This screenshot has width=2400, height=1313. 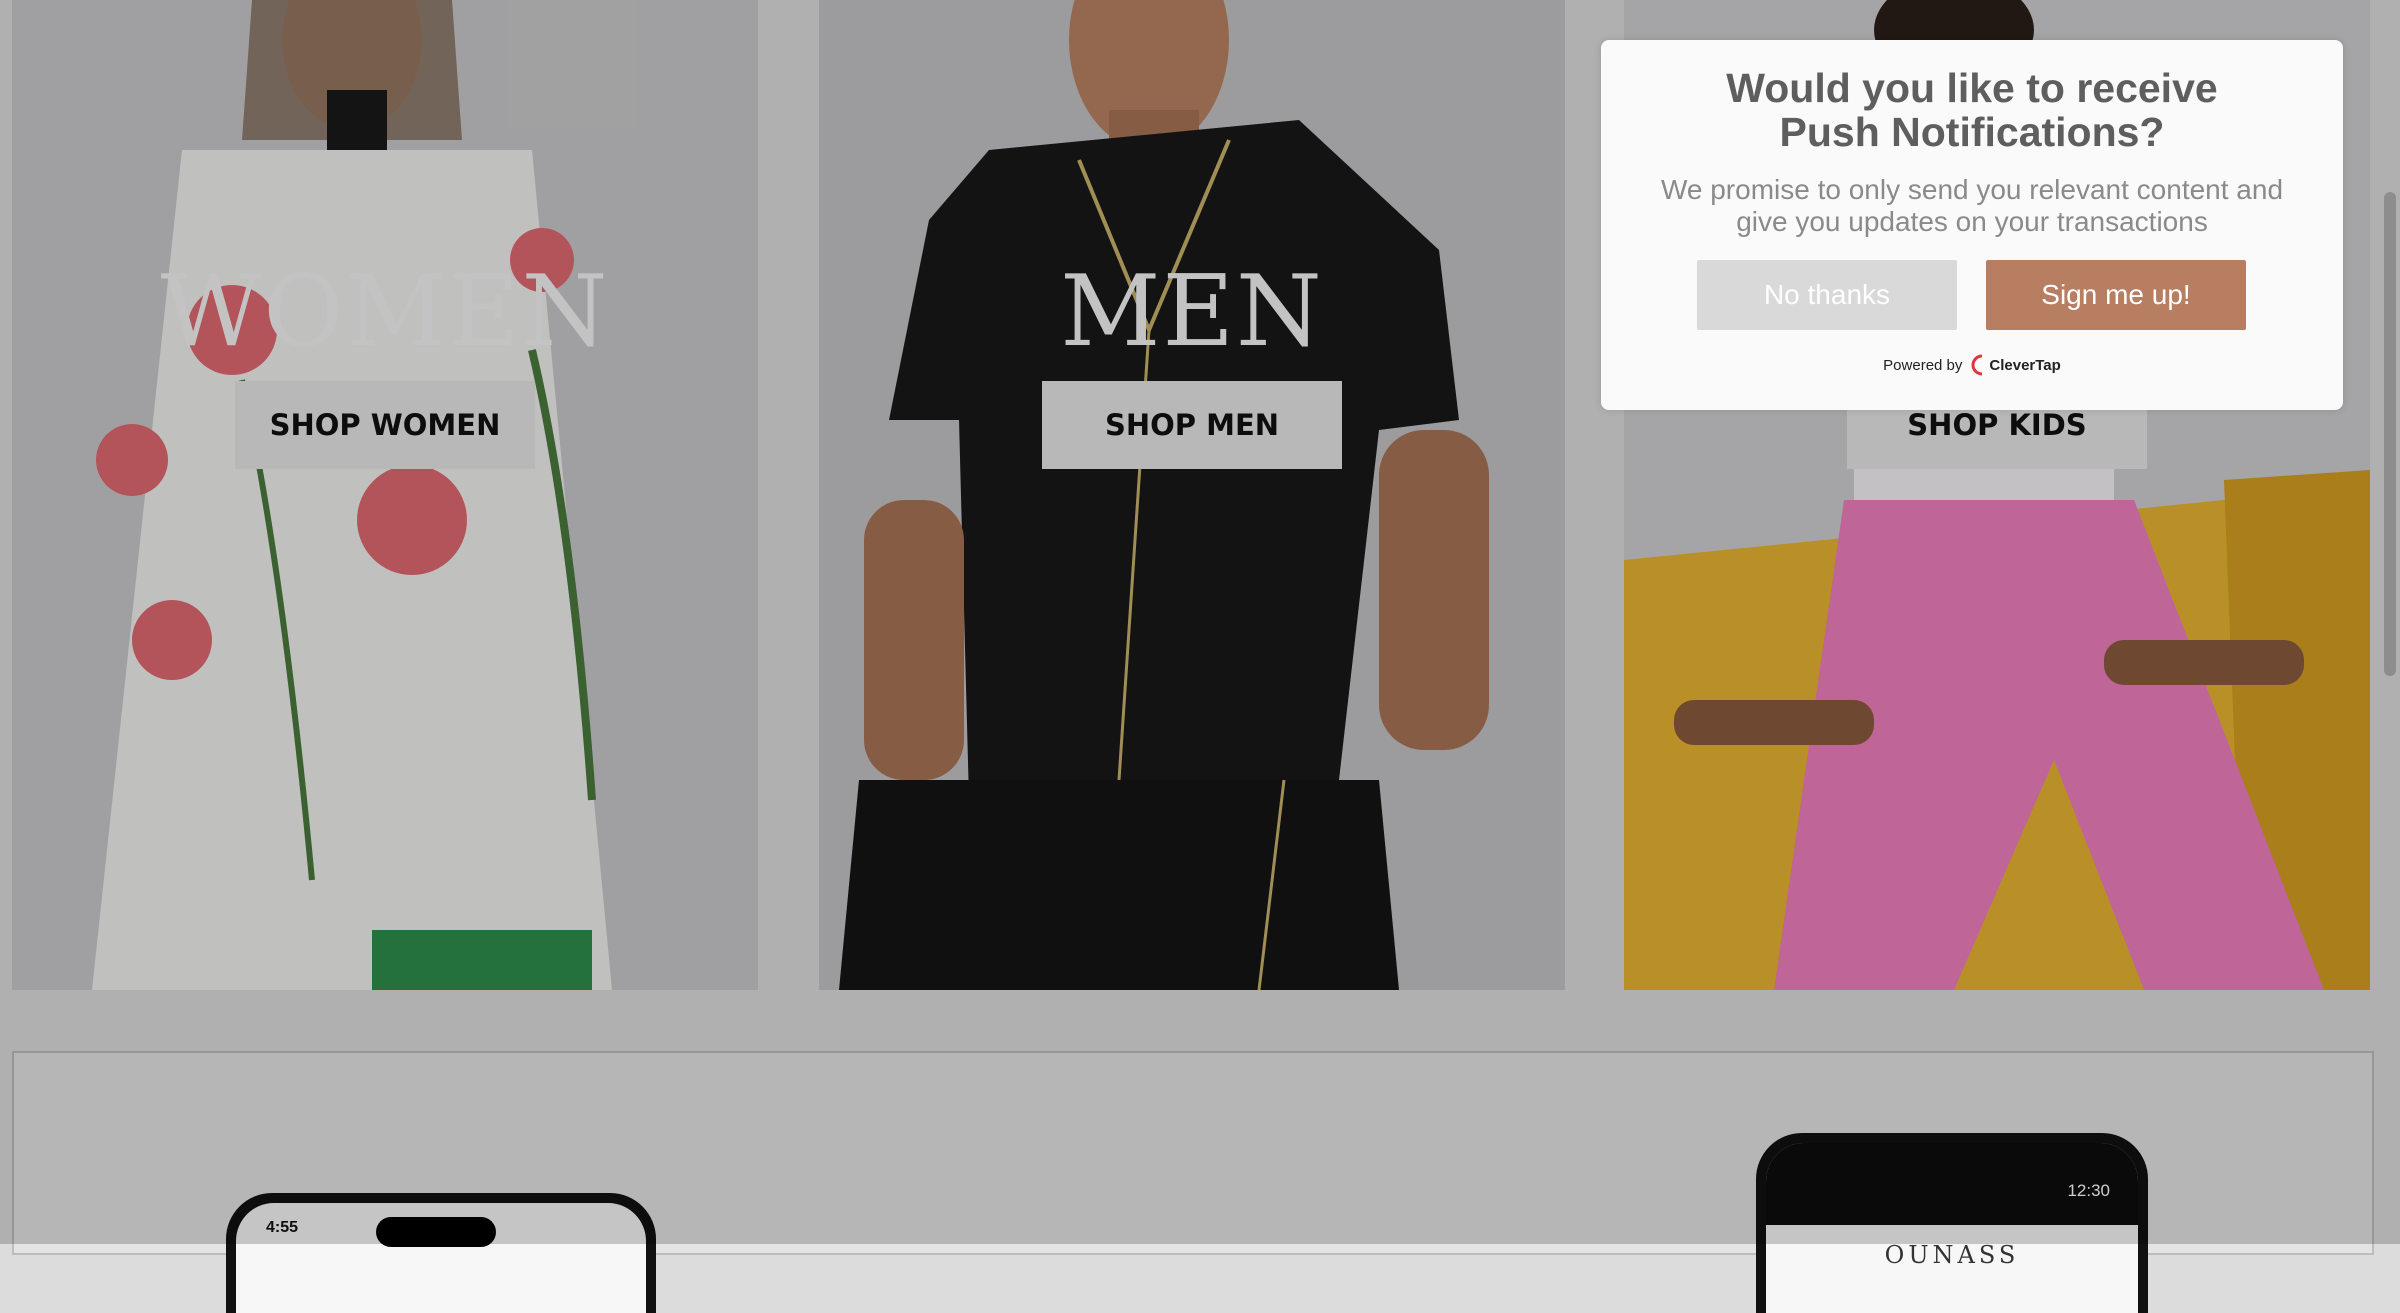 I want to click on powered-by: Powered by CleverTap, so click(x=1972, y=365).